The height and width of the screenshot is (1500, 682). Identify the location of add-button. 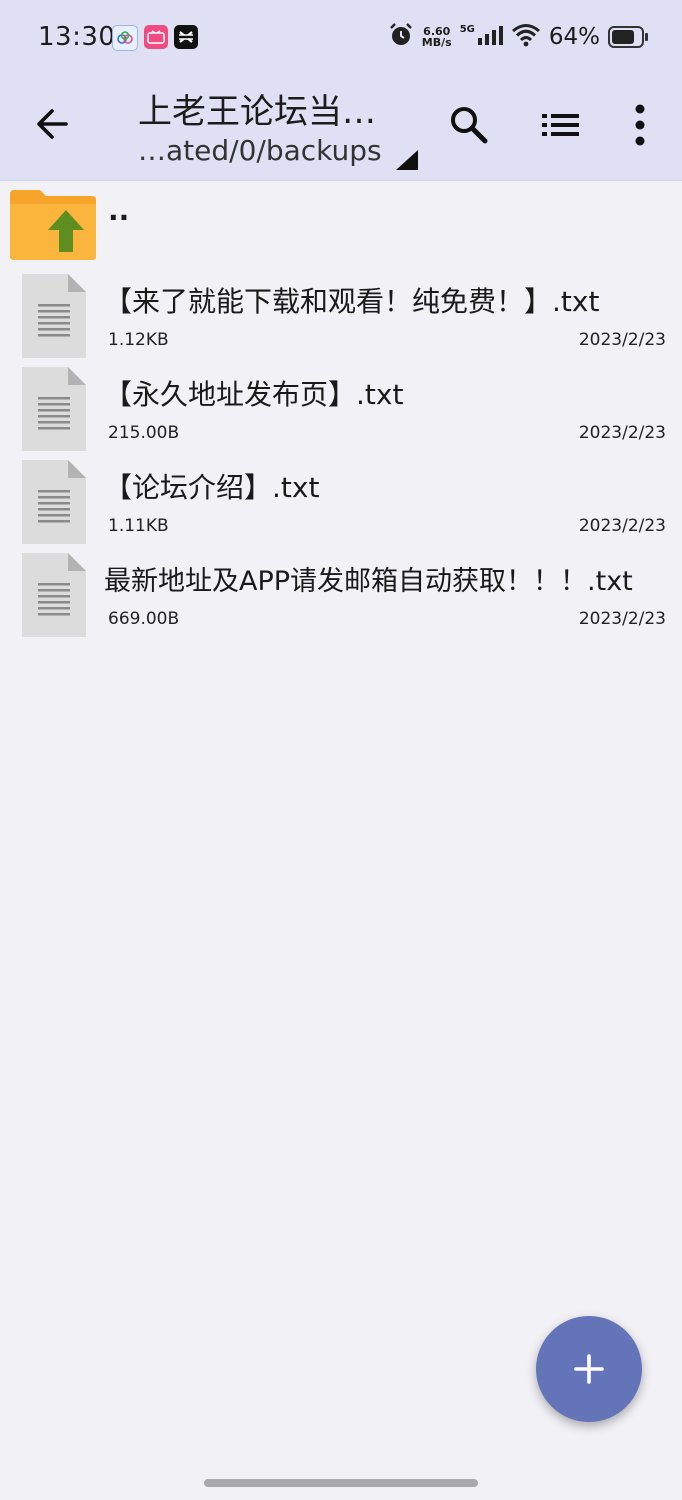
(589, 1369).